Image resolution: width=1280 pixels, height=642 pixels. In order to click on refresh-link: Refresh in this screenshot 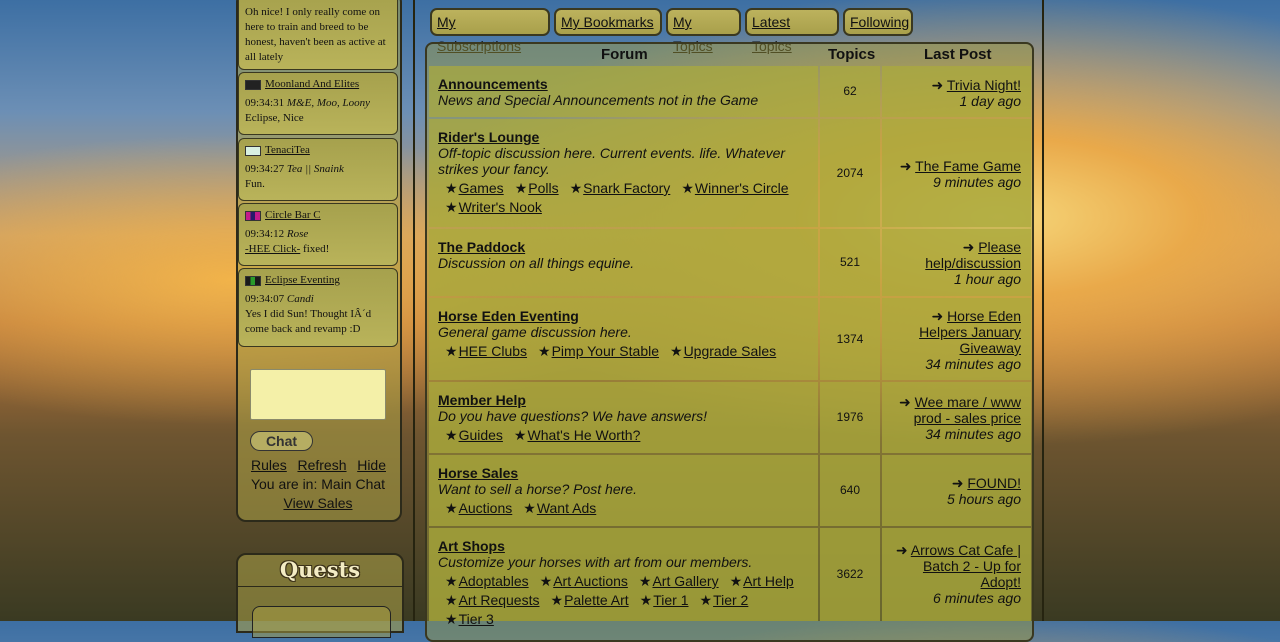, I will do `click(321, 465)`.